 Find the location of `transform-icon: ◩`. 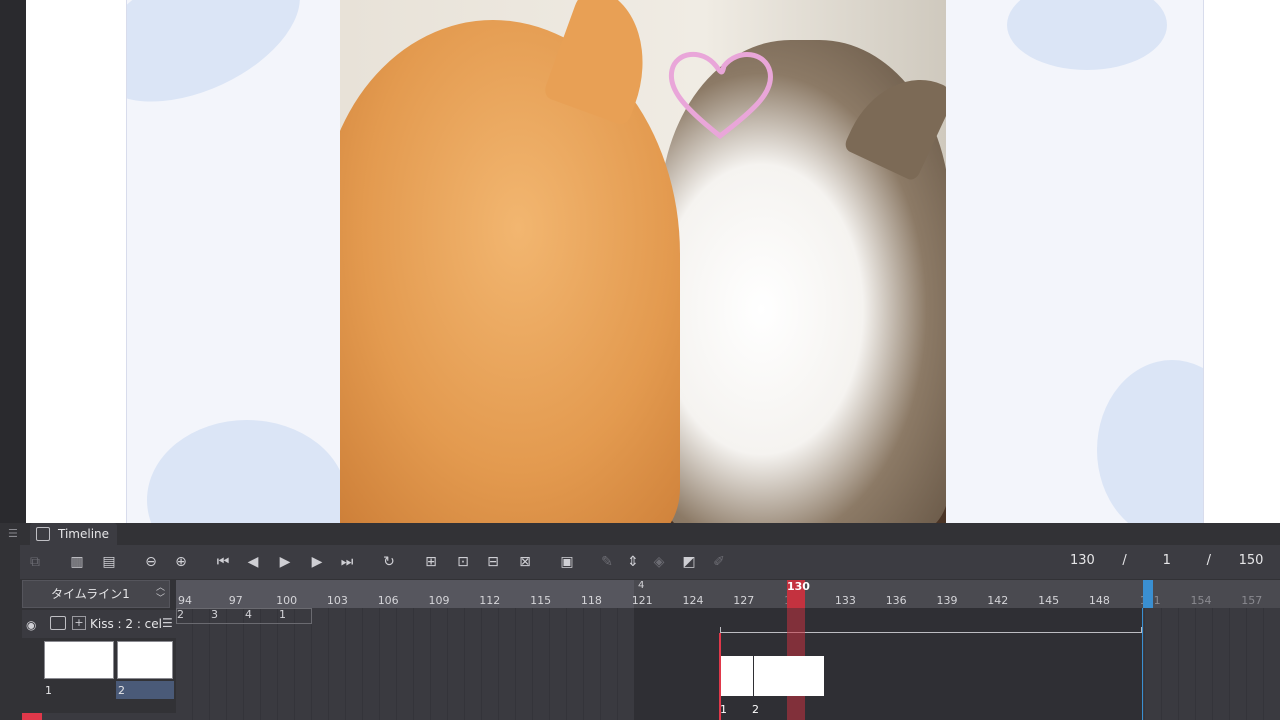

transform-icon: ◩ is located at coordinates (689, 562).